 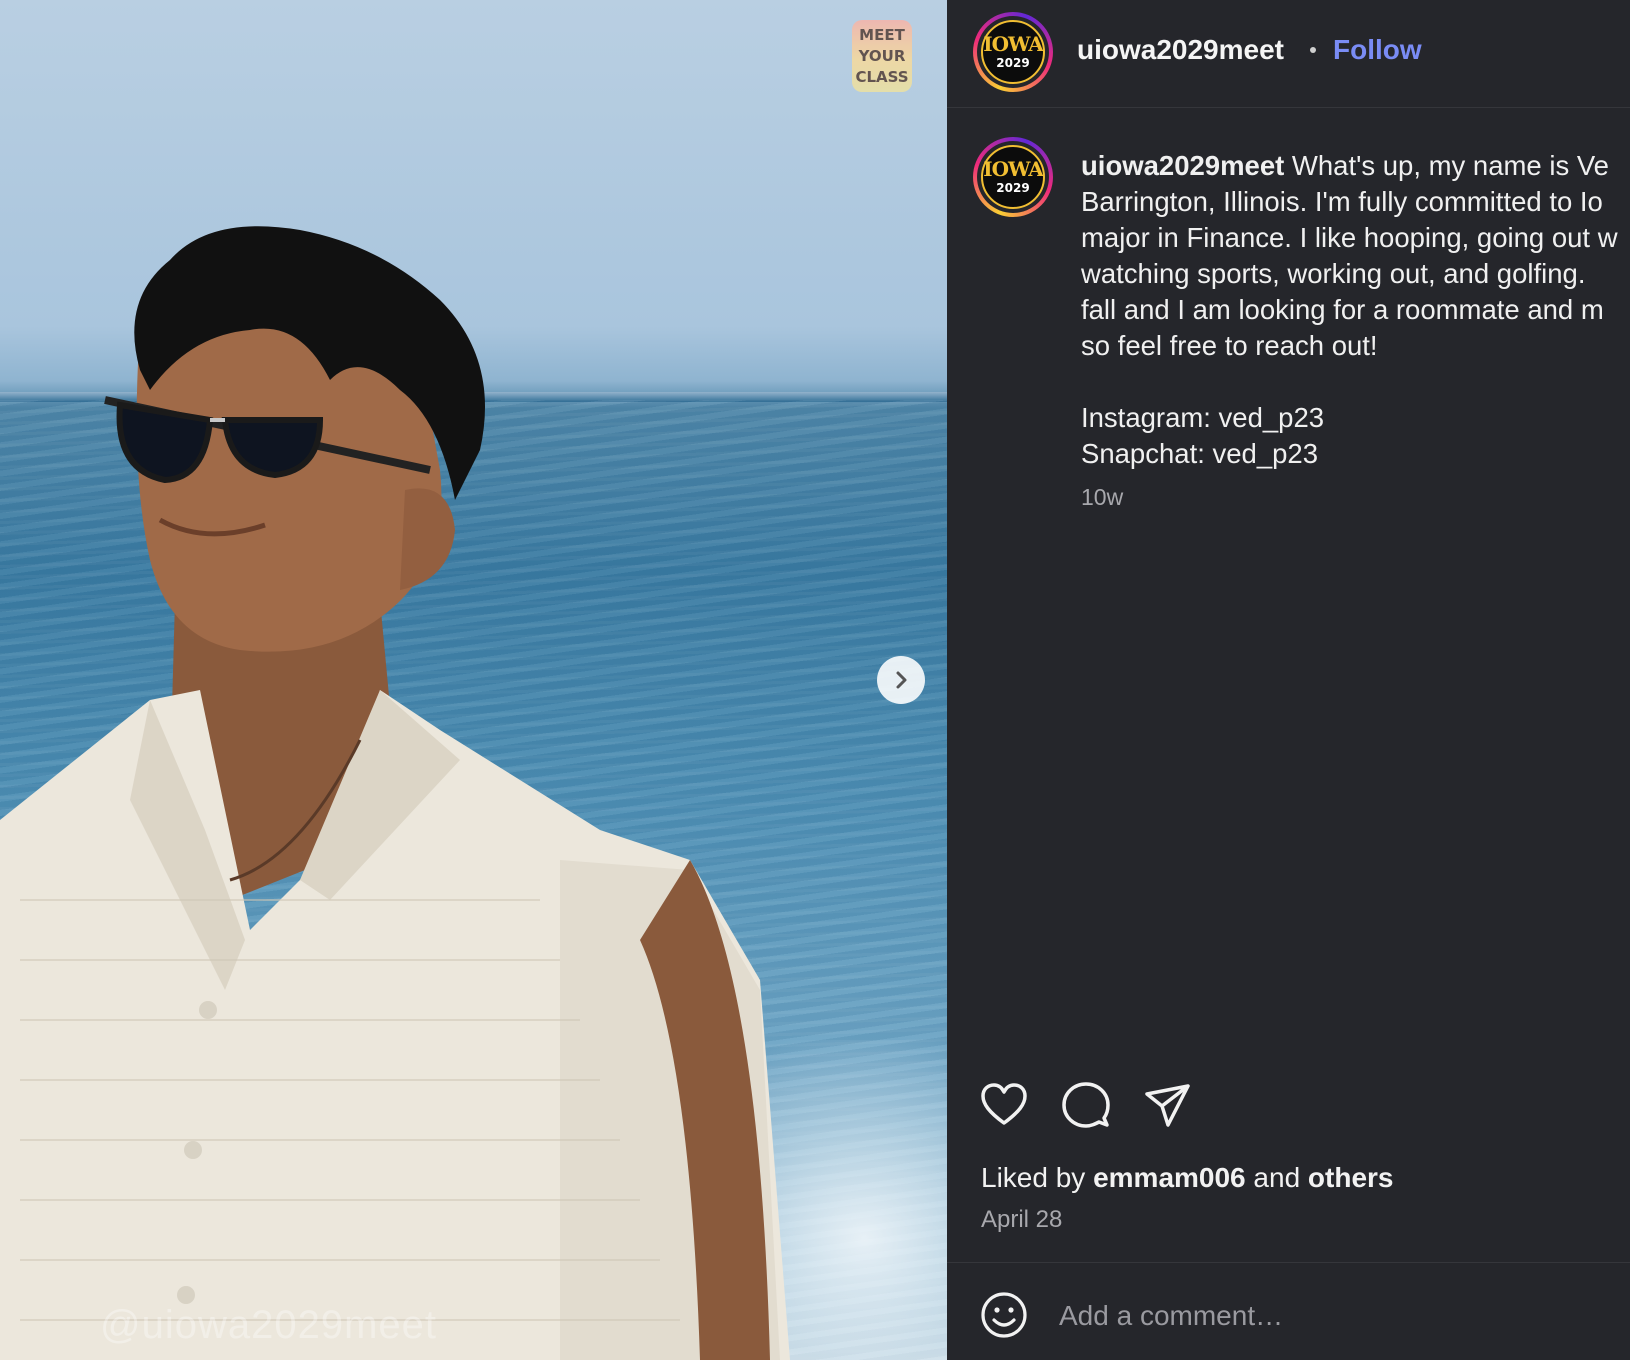 I want to click on emoji-icon, so click(x=1004, y=1315).